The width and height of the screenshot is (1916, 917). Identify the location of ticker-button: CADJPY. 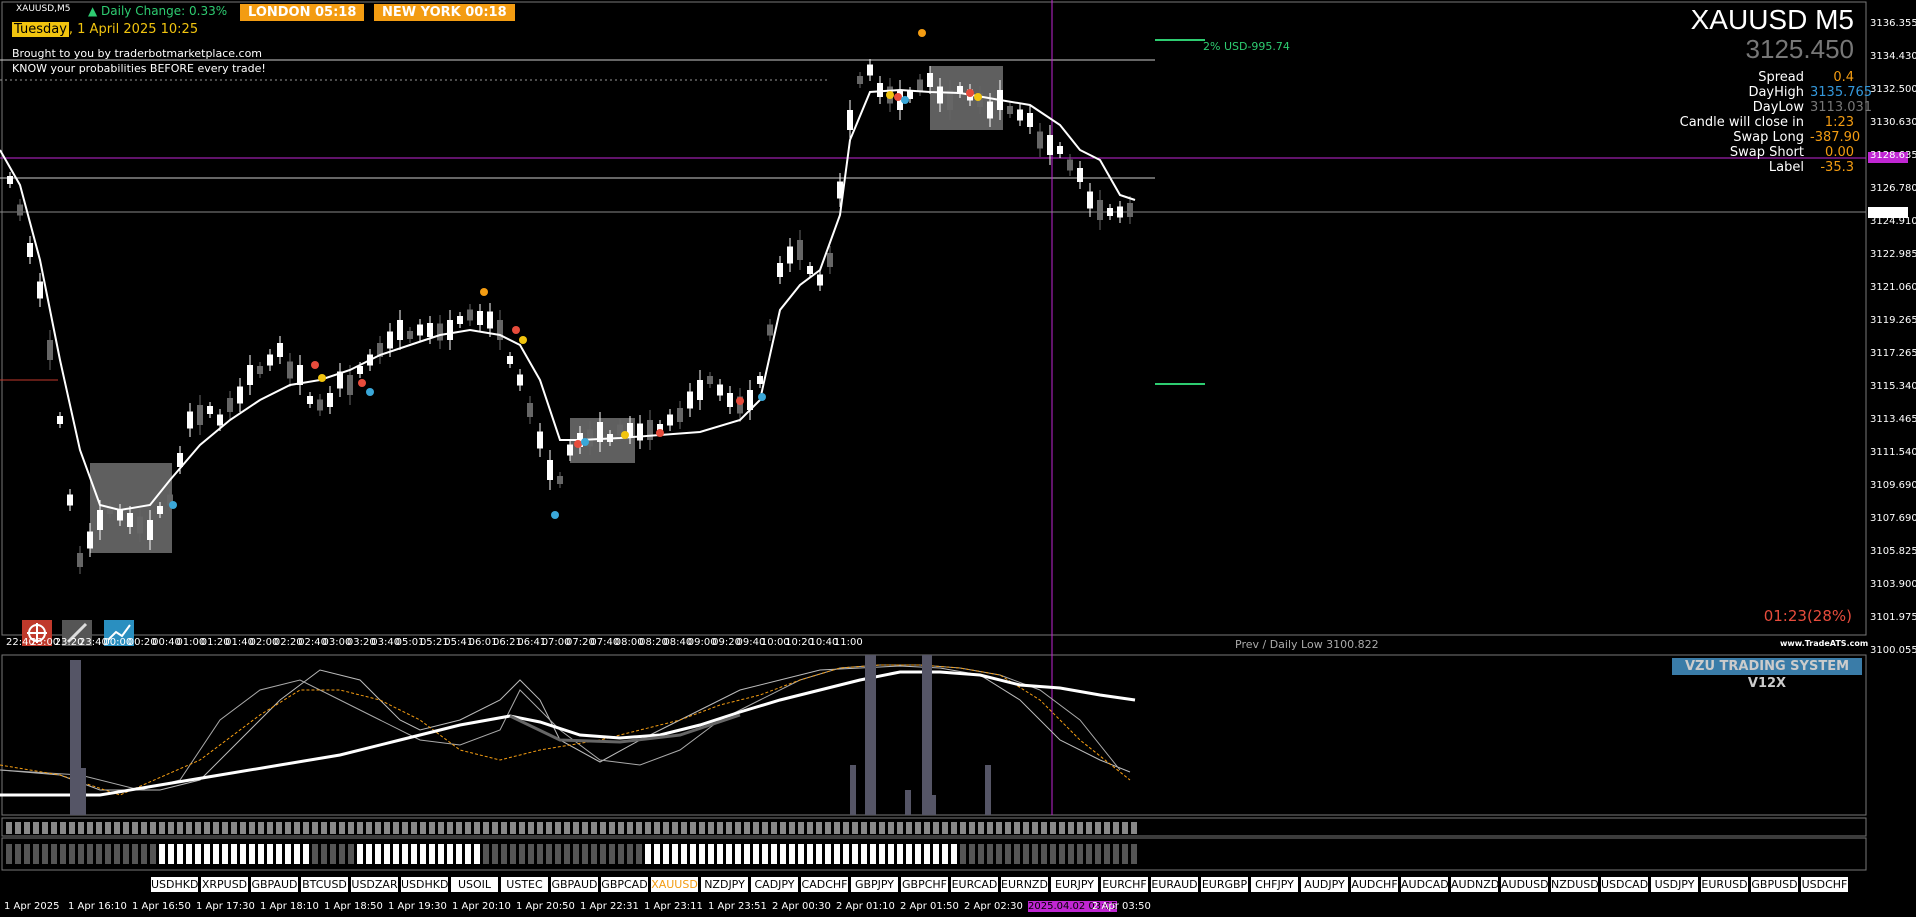
(774, 884).